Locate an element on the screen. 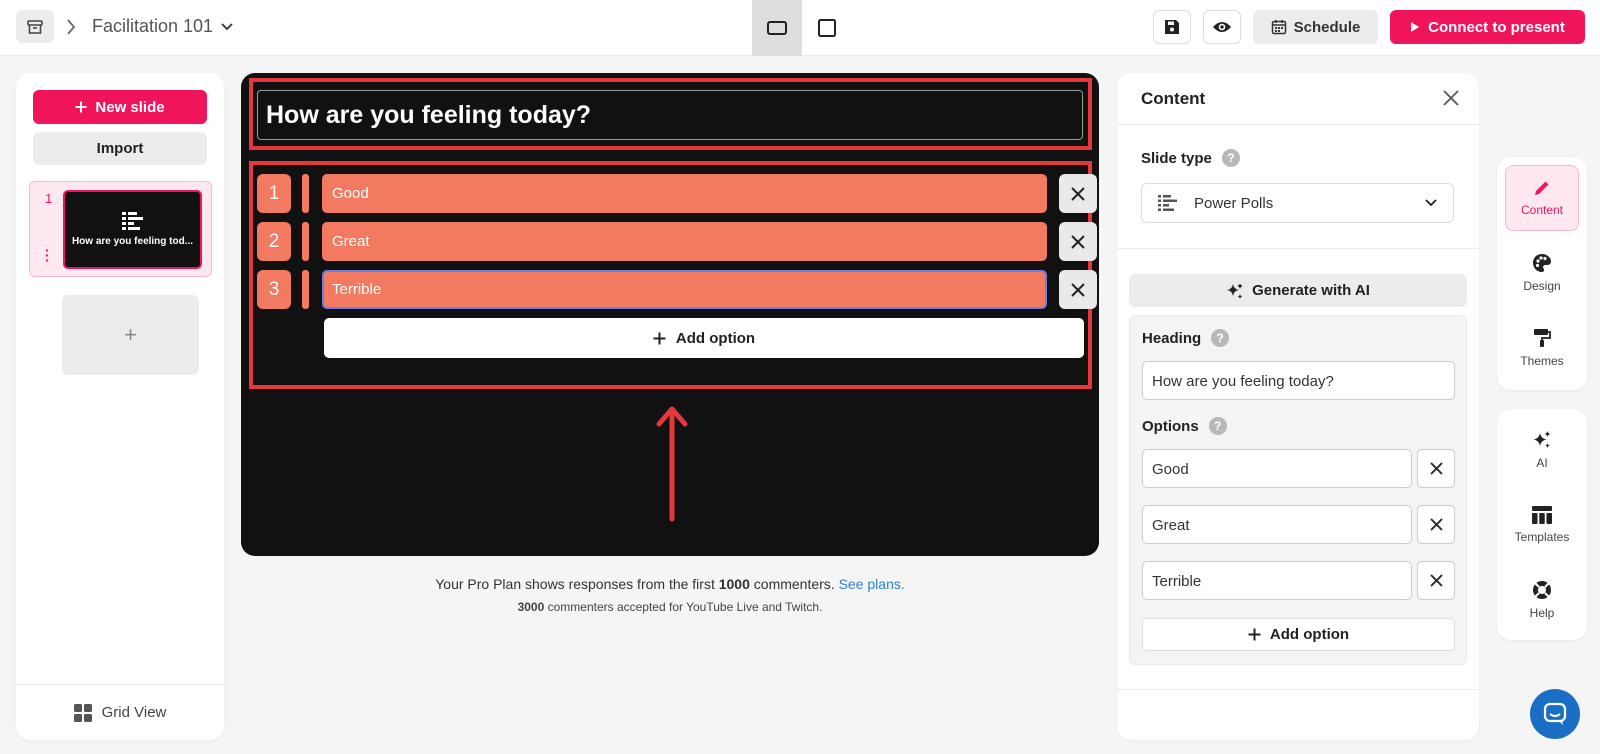  canvas-option-input: Good is located at coordinates (684, 193).